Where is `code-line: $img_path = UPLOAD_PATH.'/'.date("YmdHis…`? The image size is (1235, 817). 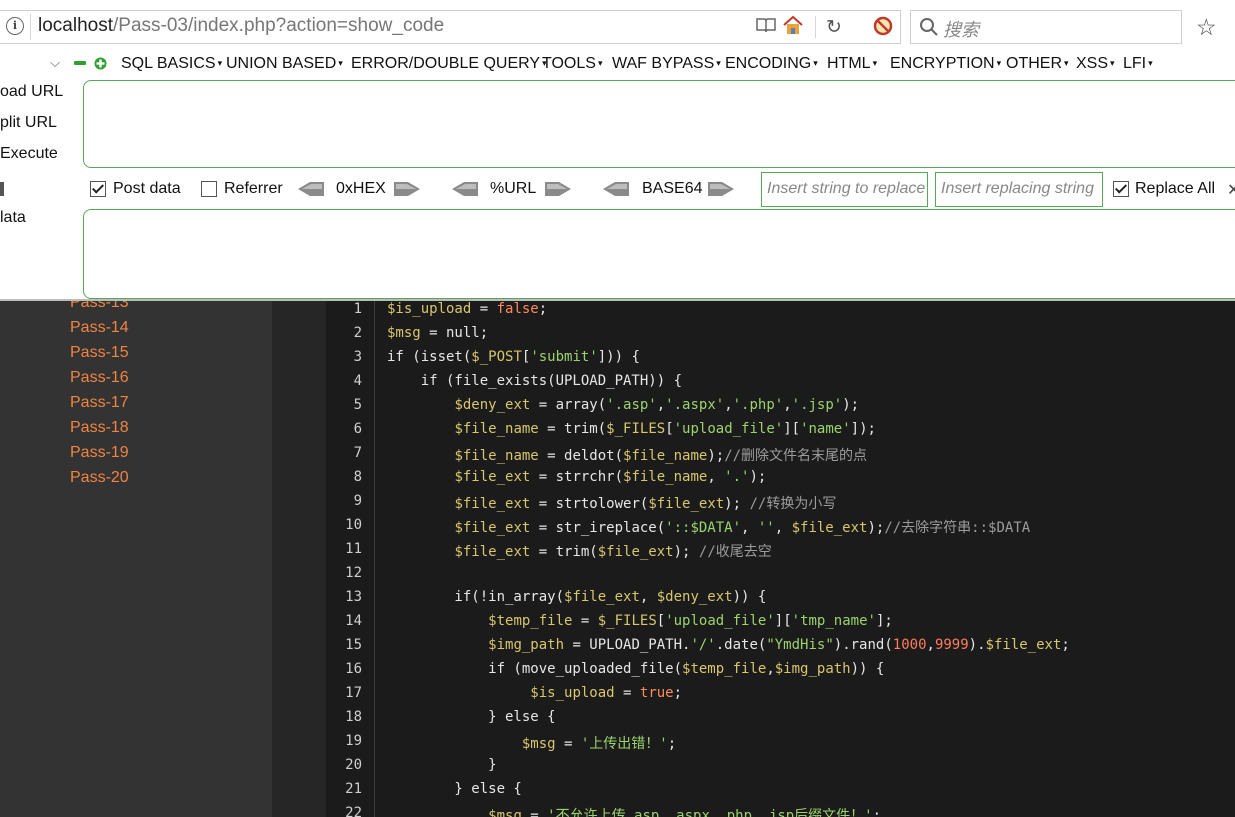
code-line: $img_path = UPLOAD_PATH.'/'.date("YmdHis… is located at coordinates (779, 645).